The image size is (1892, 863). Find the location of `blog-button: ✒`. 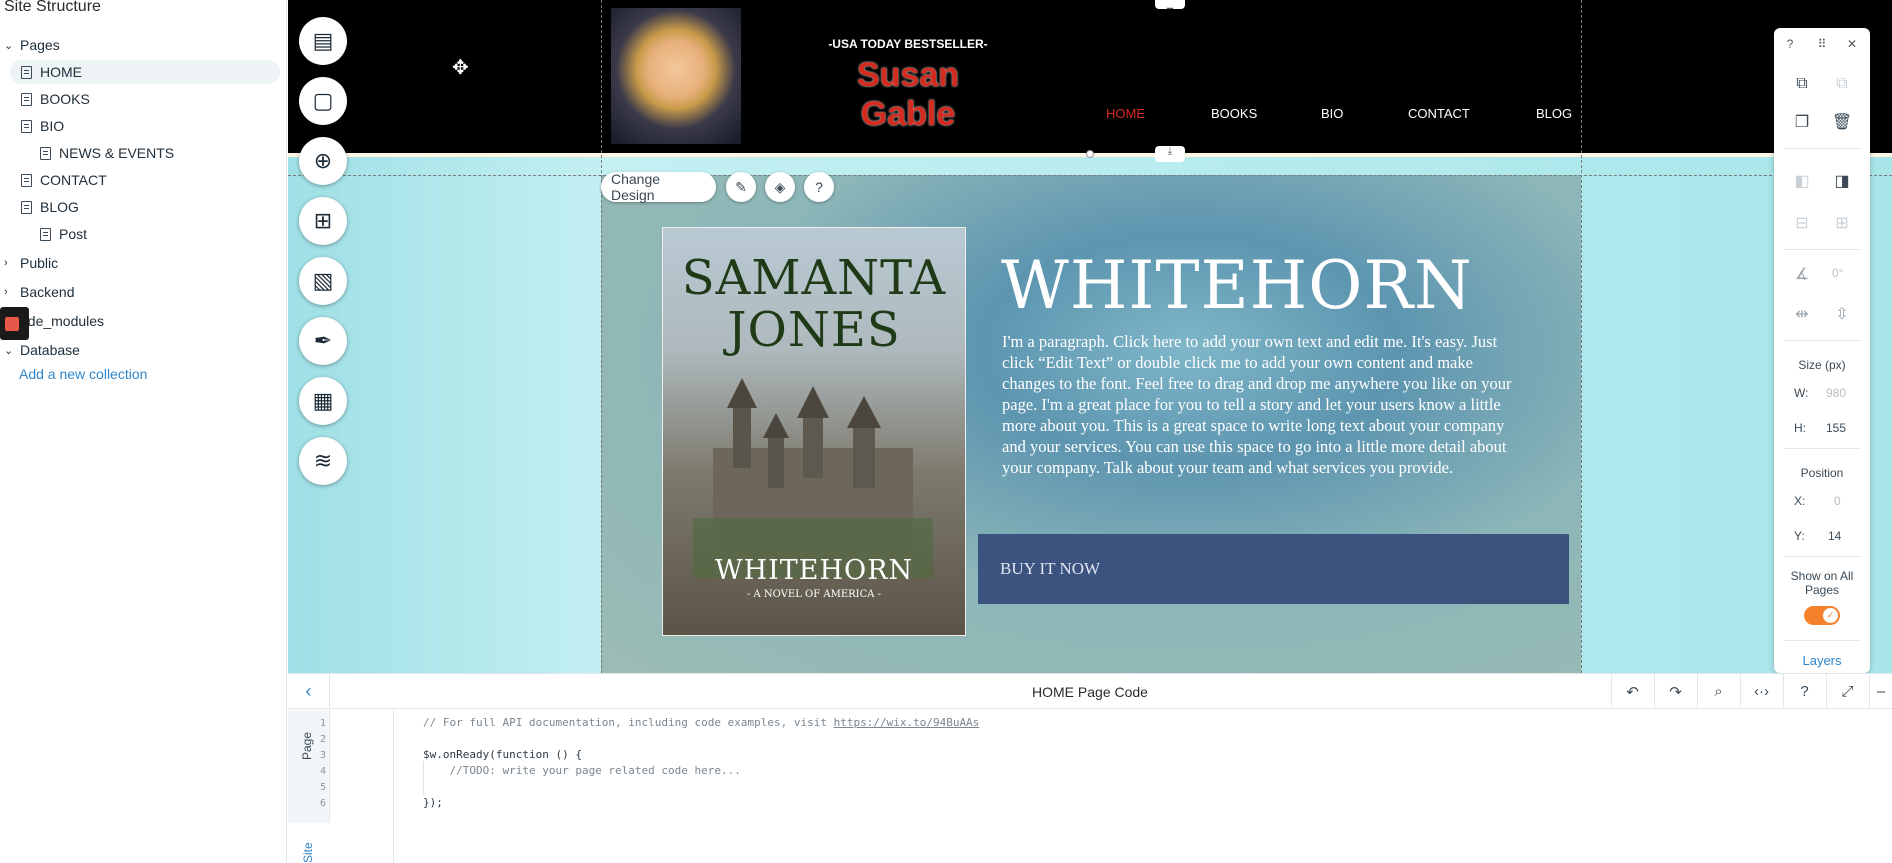

blog-button: ✒ is located at coordinates (323, 341).